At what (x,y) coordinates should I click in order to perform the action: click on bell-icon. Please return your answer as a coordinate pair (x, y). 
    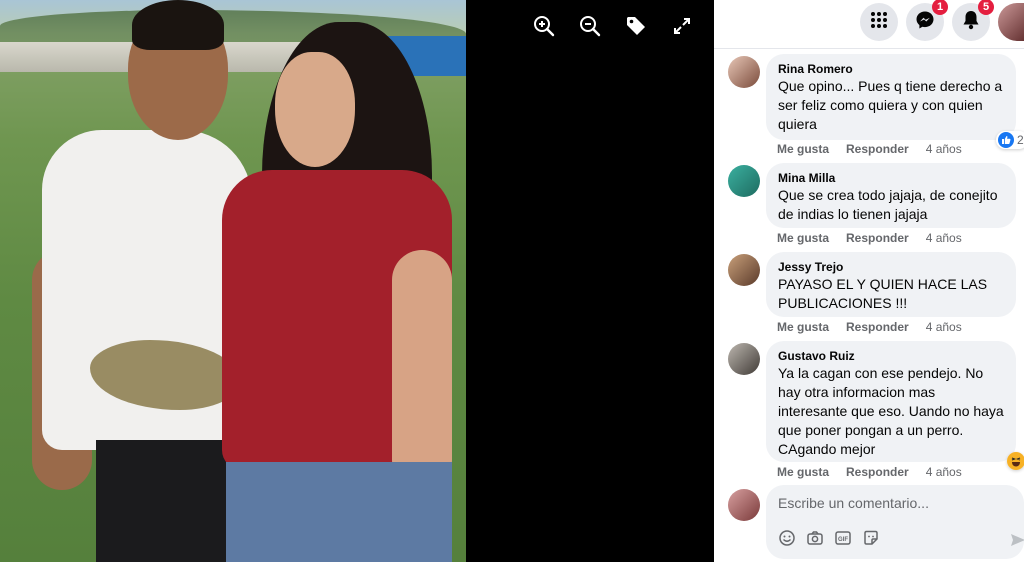
    Looking at the image, I should click on (971, 22).